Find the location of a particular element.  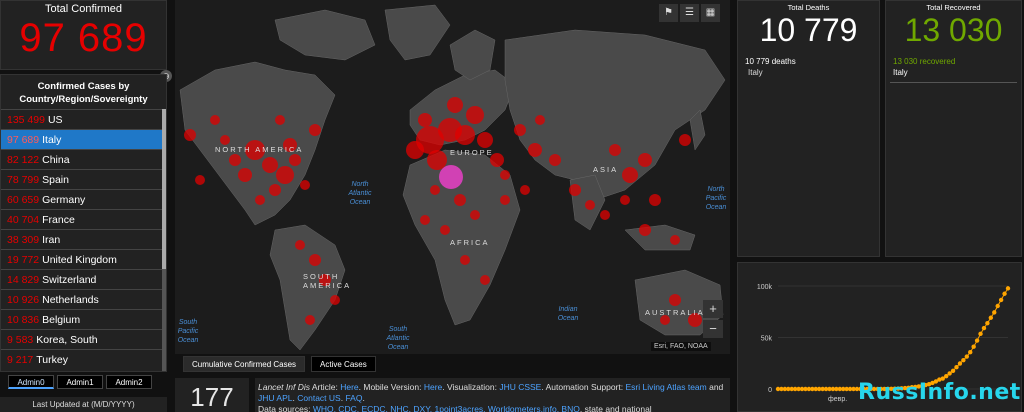

tab-admin1: Admin1 is located at coordinates (80, 382).